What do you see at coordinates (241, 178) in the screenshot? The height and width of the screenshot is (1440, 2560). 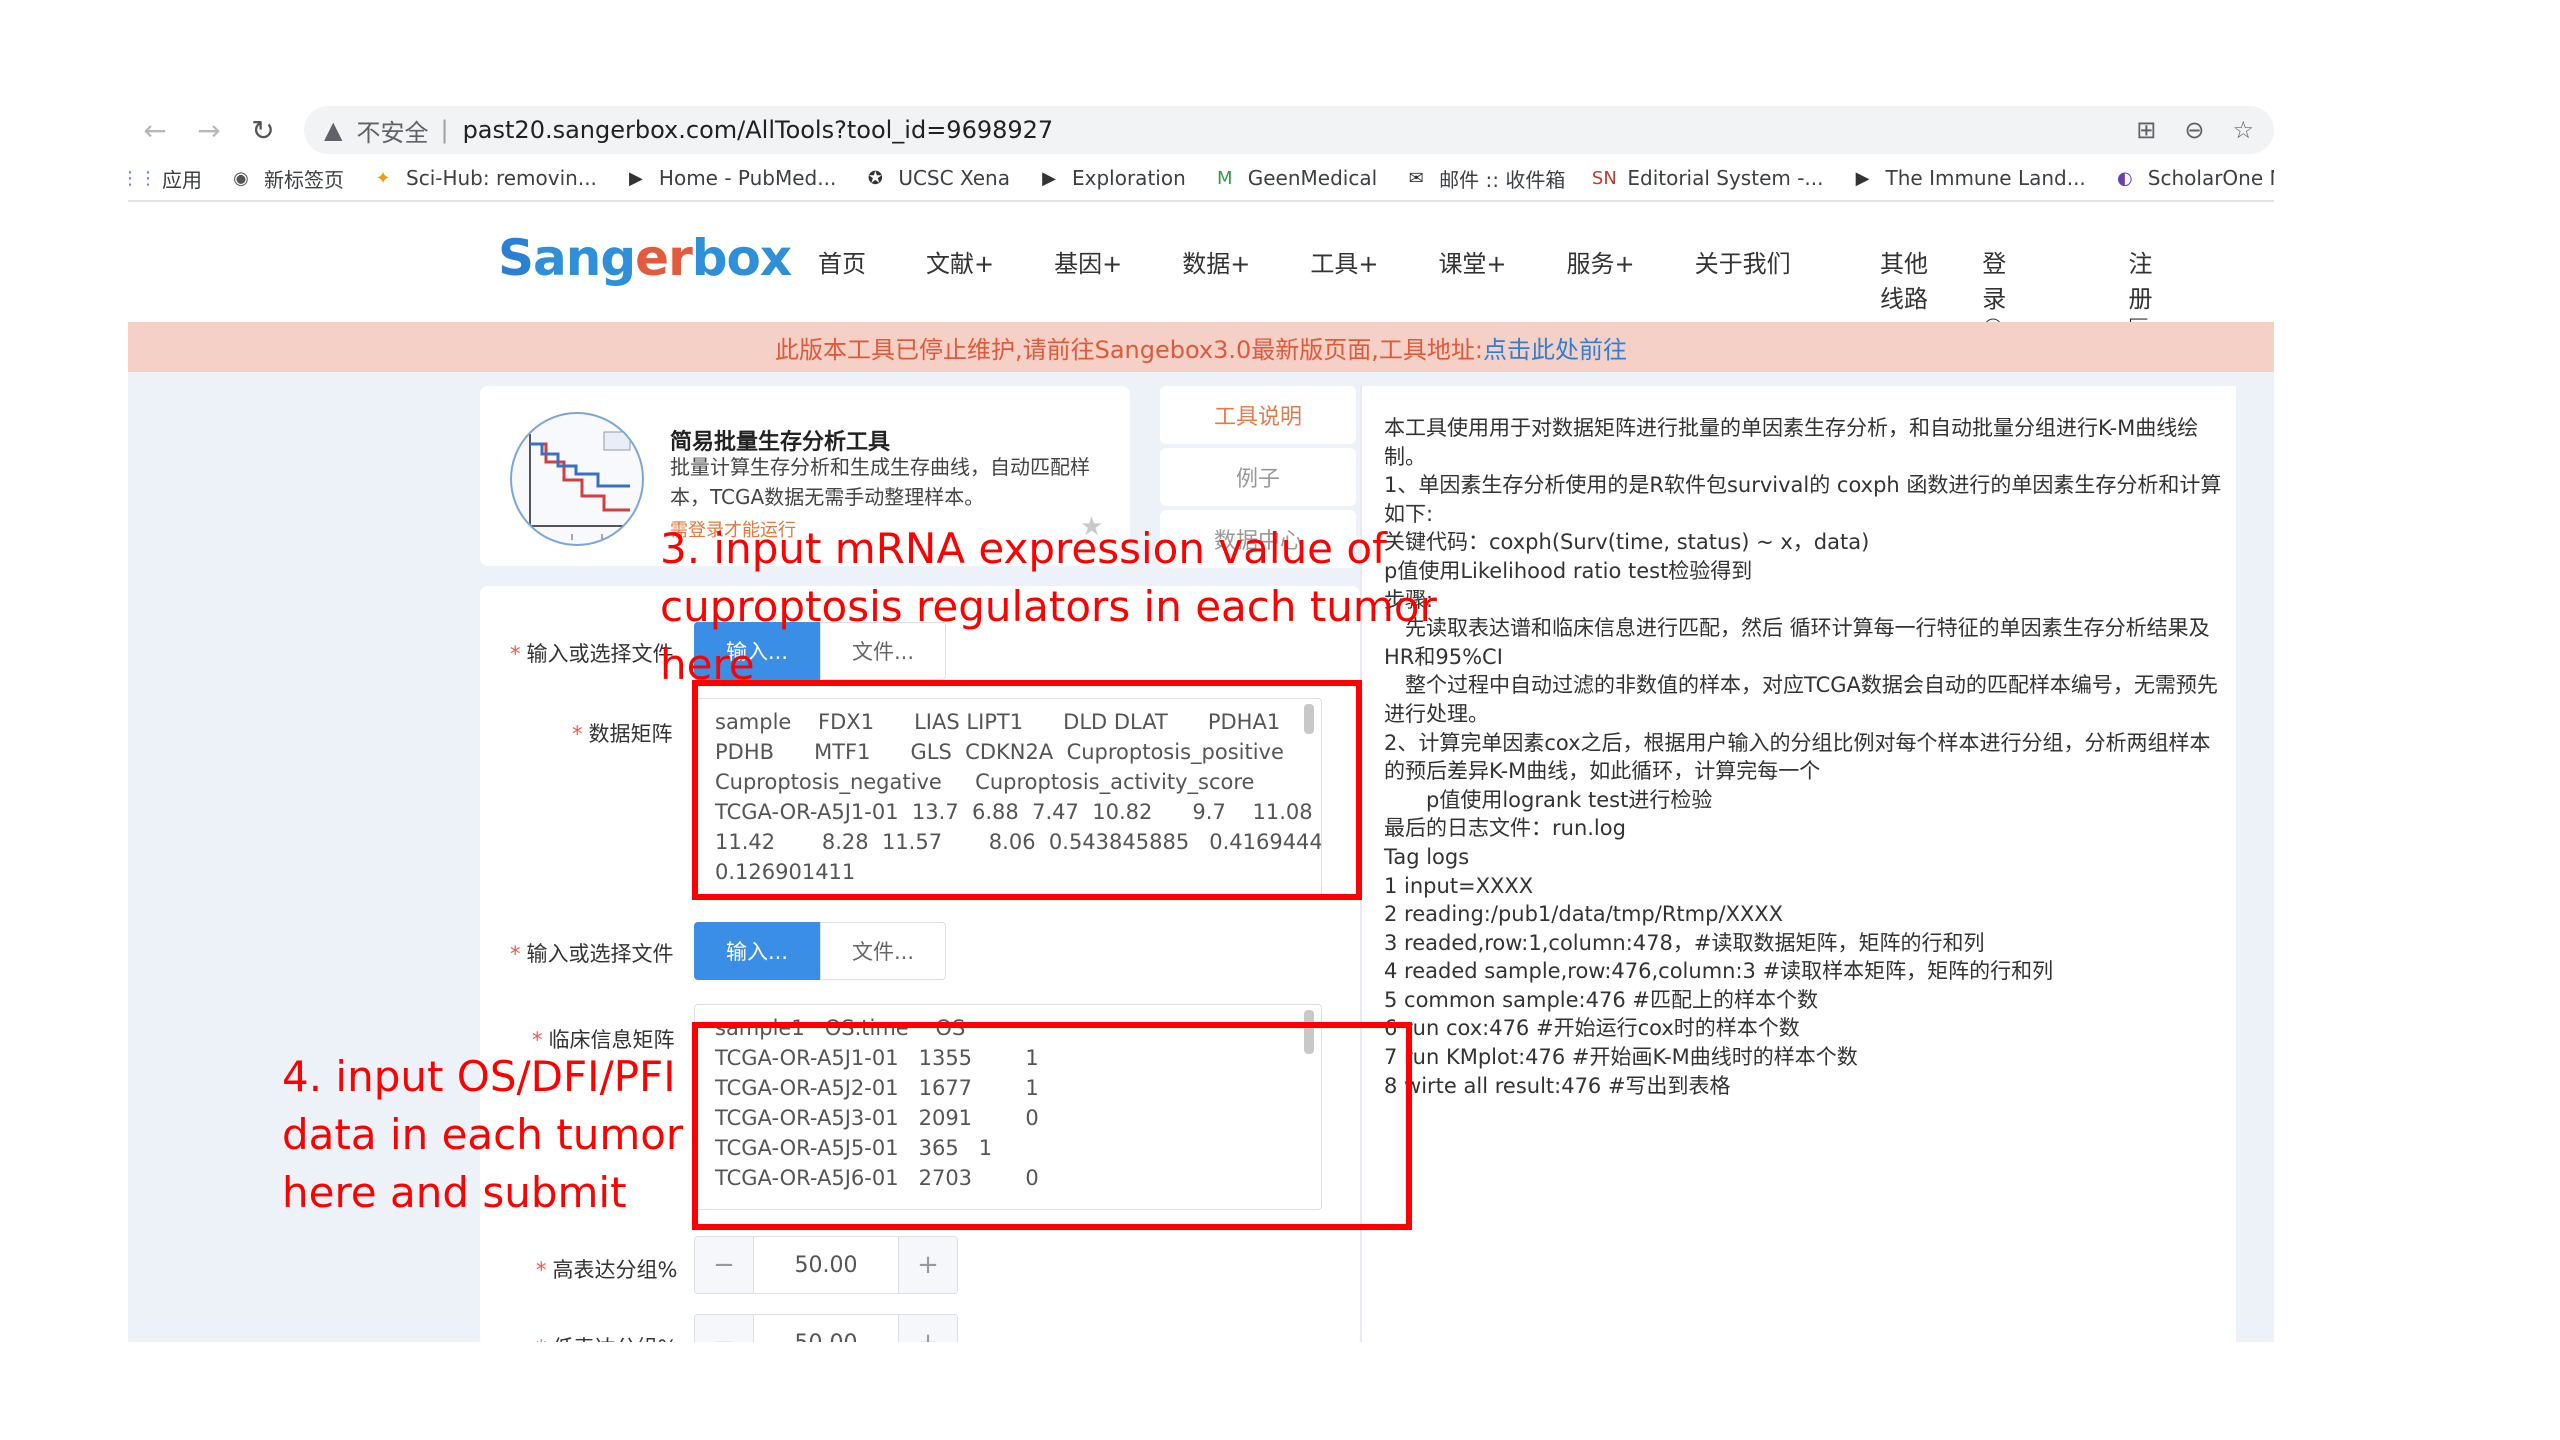 I see `globe-icon: ◉` at bounding box center [241, 178].